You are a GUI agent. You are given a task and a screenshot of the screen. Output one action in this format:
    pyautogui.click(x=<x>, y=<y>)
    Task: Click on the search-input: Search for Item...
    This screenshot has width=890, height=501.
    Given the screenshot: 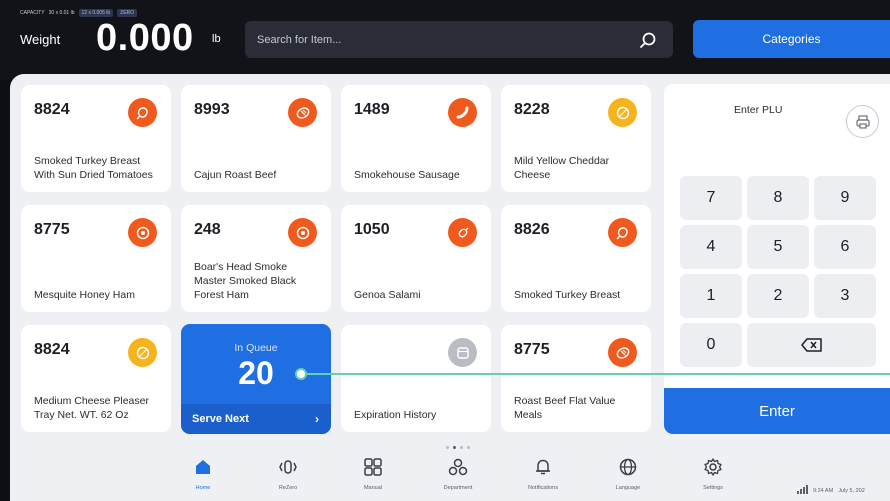 What is the action you would take?
    pyautogui.click(x=447, y=40)
    